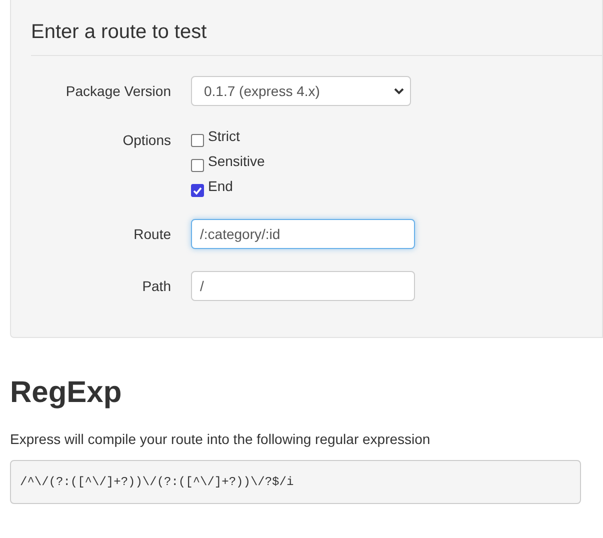 This screenshot has width=603, height=538. I want to click on section-title: RegExp, so click(66, 393).